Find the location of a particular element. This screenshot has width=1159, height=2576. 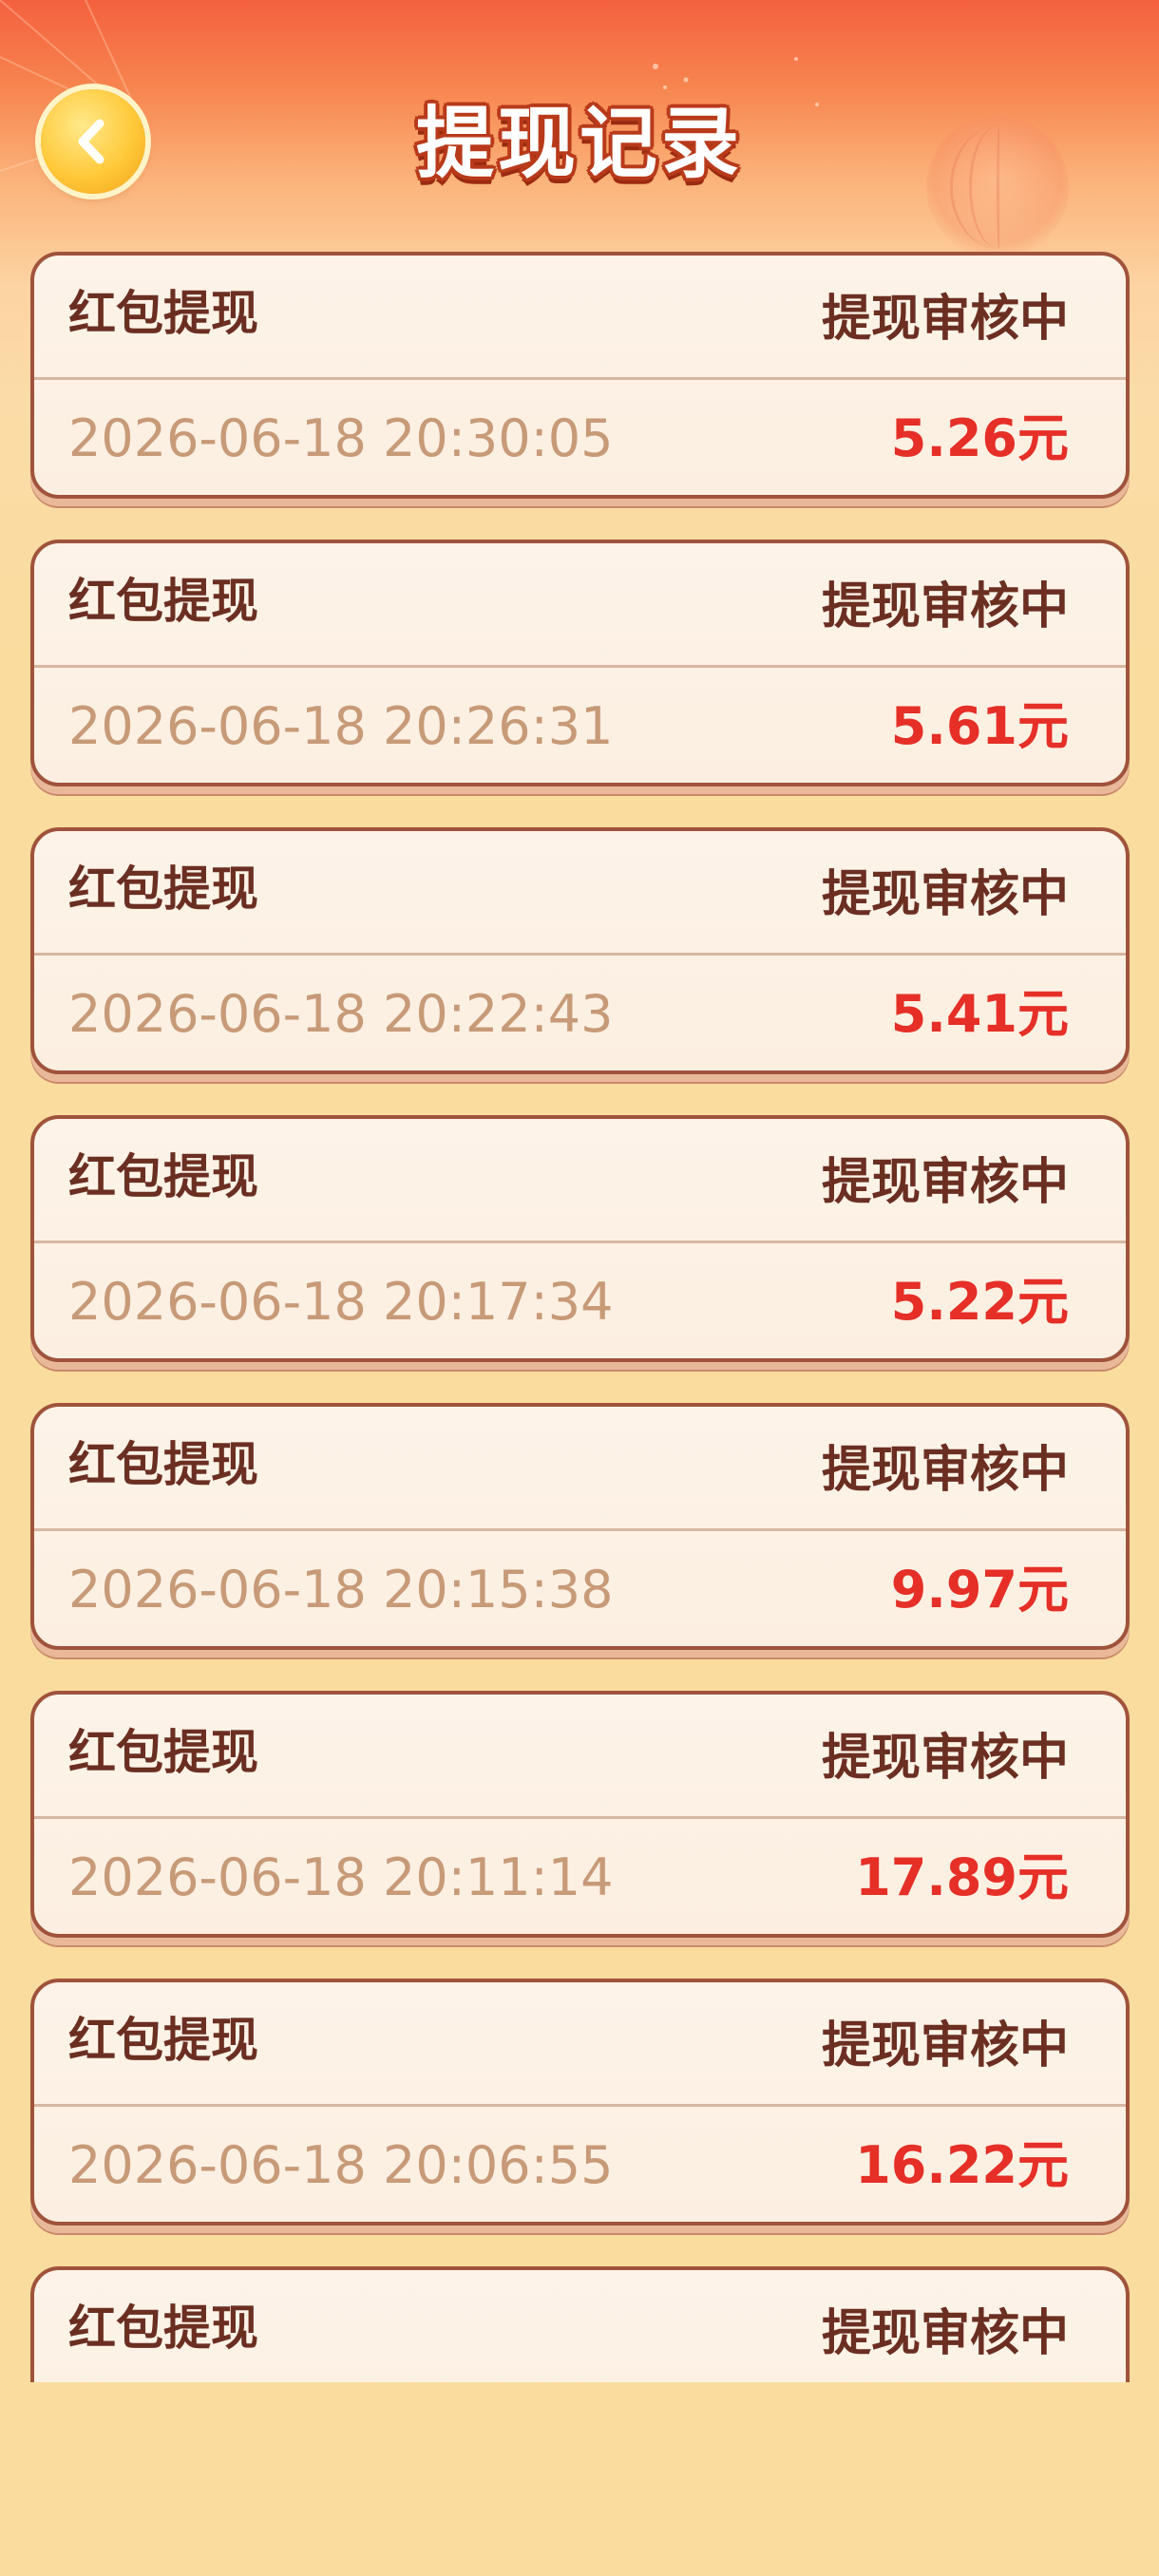

record-amount: 5.22元 is located at coordinates (979, 1302).